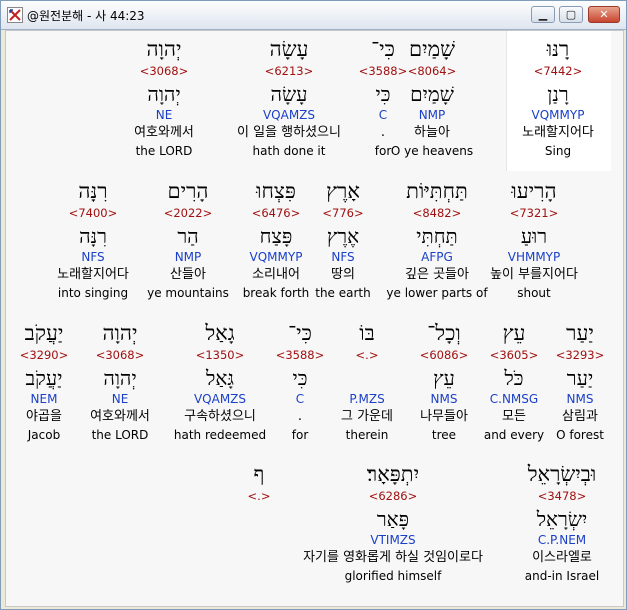 The height and width of the screenshot is (610, 627). What do you see at coordinates (343, 213) in the screenshot?
I see `strong-number: <776>` at bounding box center [343, 213].